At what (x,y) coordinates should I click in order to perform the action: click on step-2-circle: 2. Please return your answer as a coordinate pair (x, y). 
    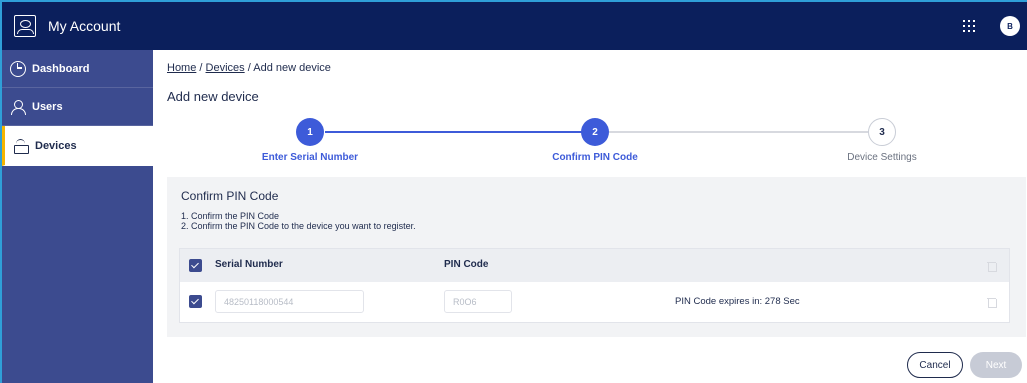
    Looking at the image, I should click on (595, 132).